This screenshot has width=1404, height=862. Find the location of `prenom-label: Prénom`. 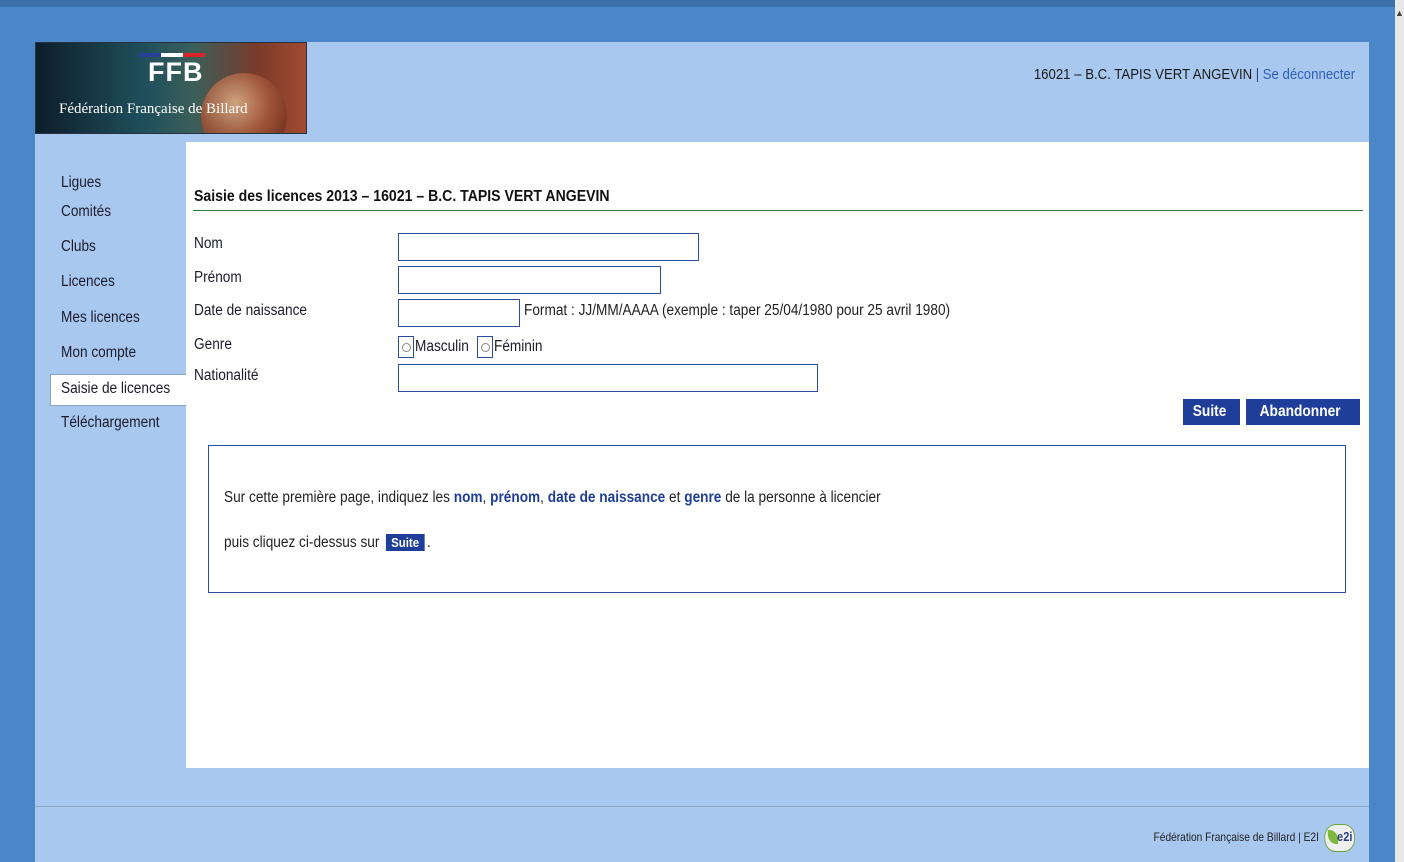

prenom-label: Prénom is located at coordinates (218, 277).